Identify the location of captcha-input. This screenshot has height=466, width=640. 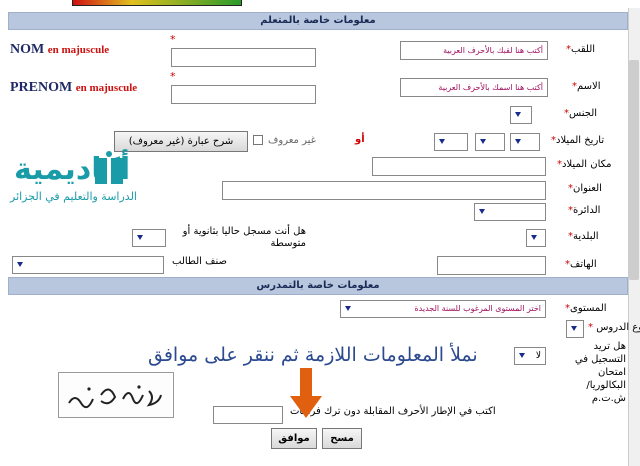
(248, 415).